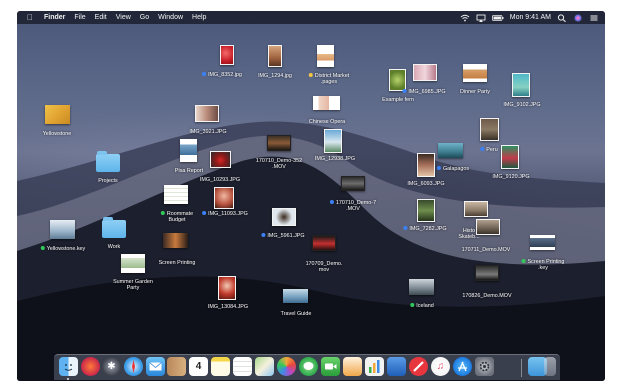 This screenshot has width=622, height=389. I want to click on numbers-document-icon, so click(176, 194).